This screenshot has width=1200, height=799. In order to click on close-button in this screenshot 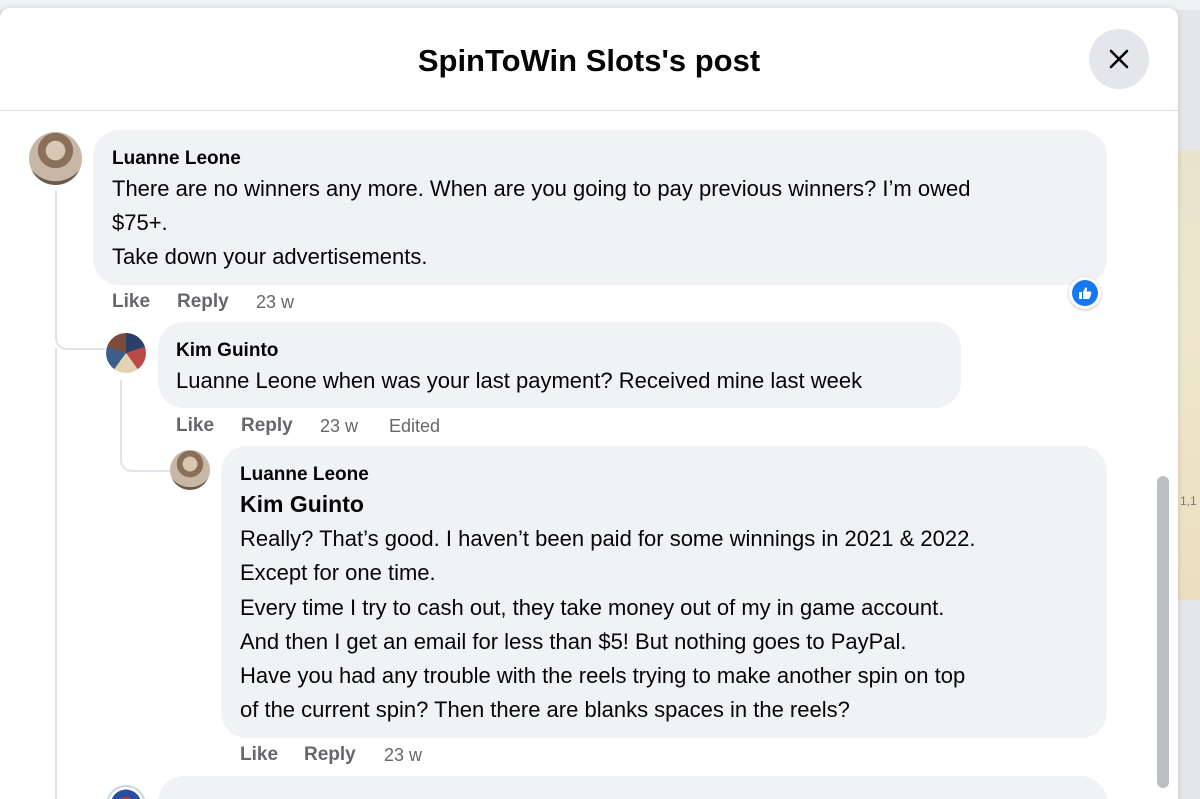, I will do `click(1119, 59)`.